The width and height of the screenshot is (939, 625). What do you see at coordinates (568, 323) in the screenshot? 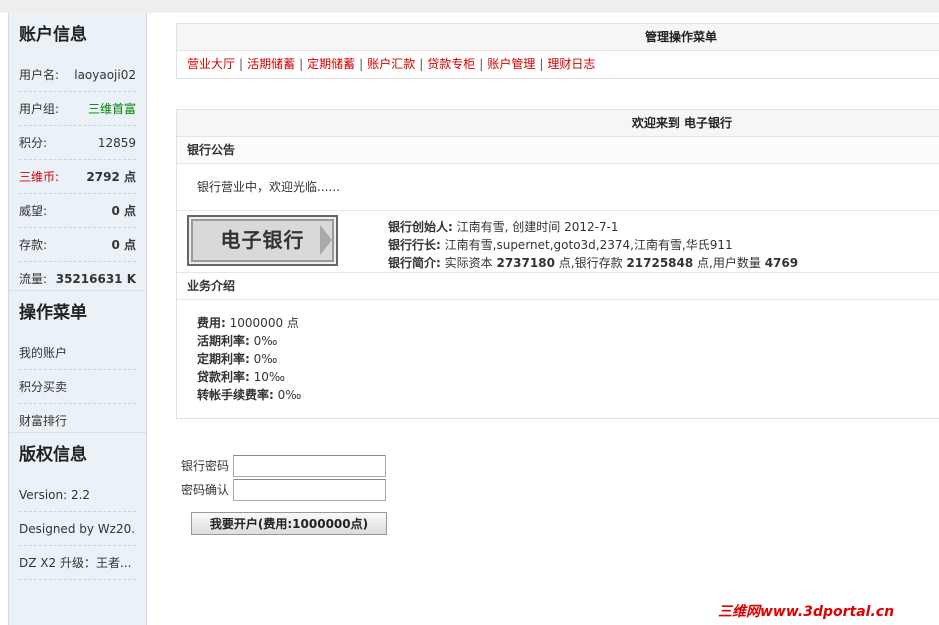
I see `fee-line: 费用: 1000000 点` at bounding box center [568, 323].